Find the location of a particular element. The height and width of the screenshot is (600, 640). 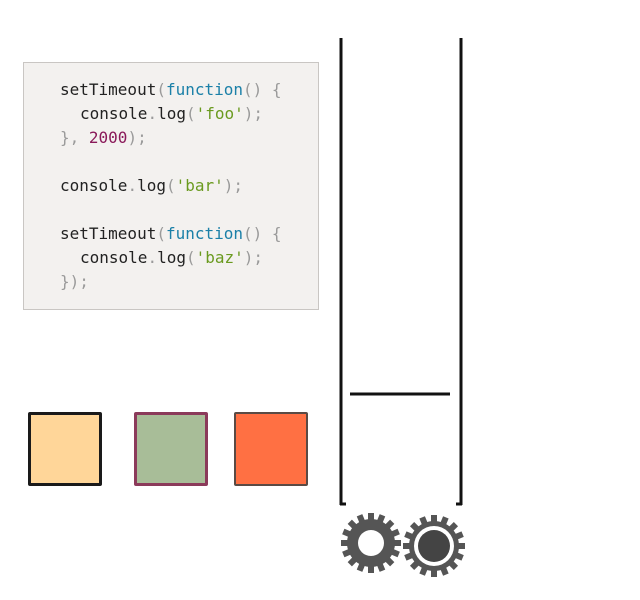

code-line: console.log('baz'); is located at coordinates (171, 258).